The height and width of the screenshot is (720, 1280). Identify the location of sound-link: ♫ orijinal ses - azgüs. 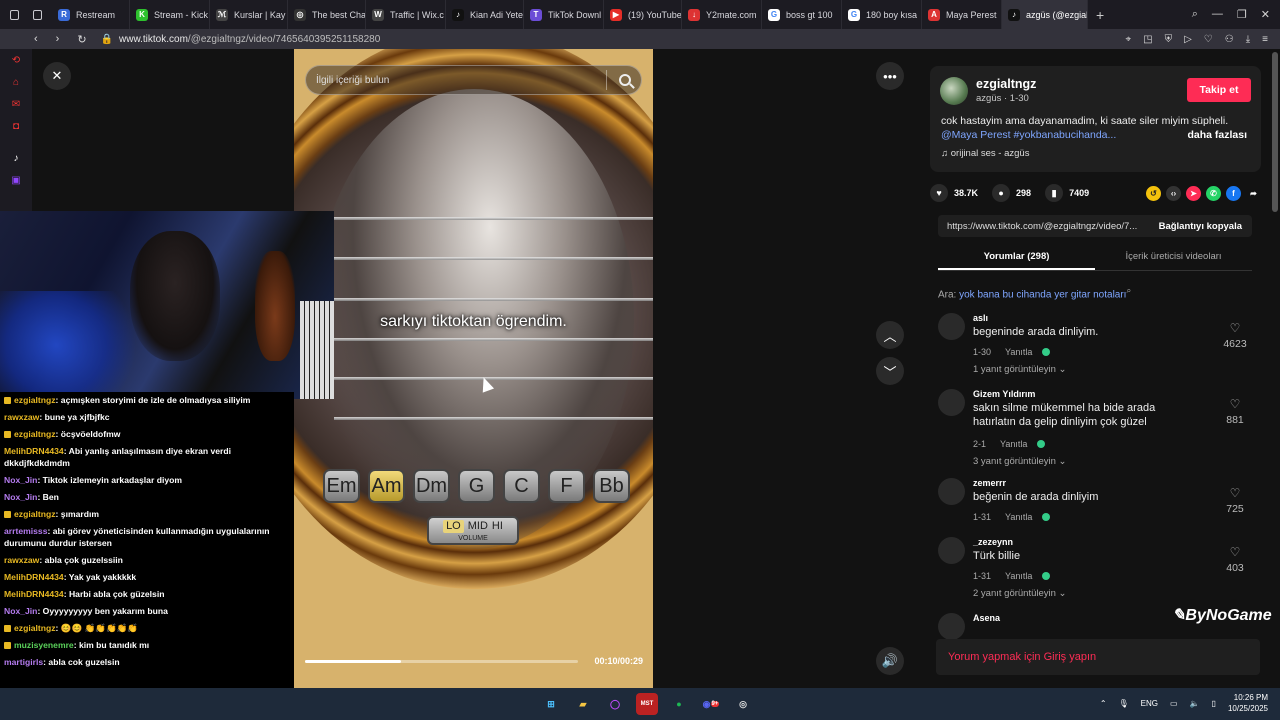
(985, 153).